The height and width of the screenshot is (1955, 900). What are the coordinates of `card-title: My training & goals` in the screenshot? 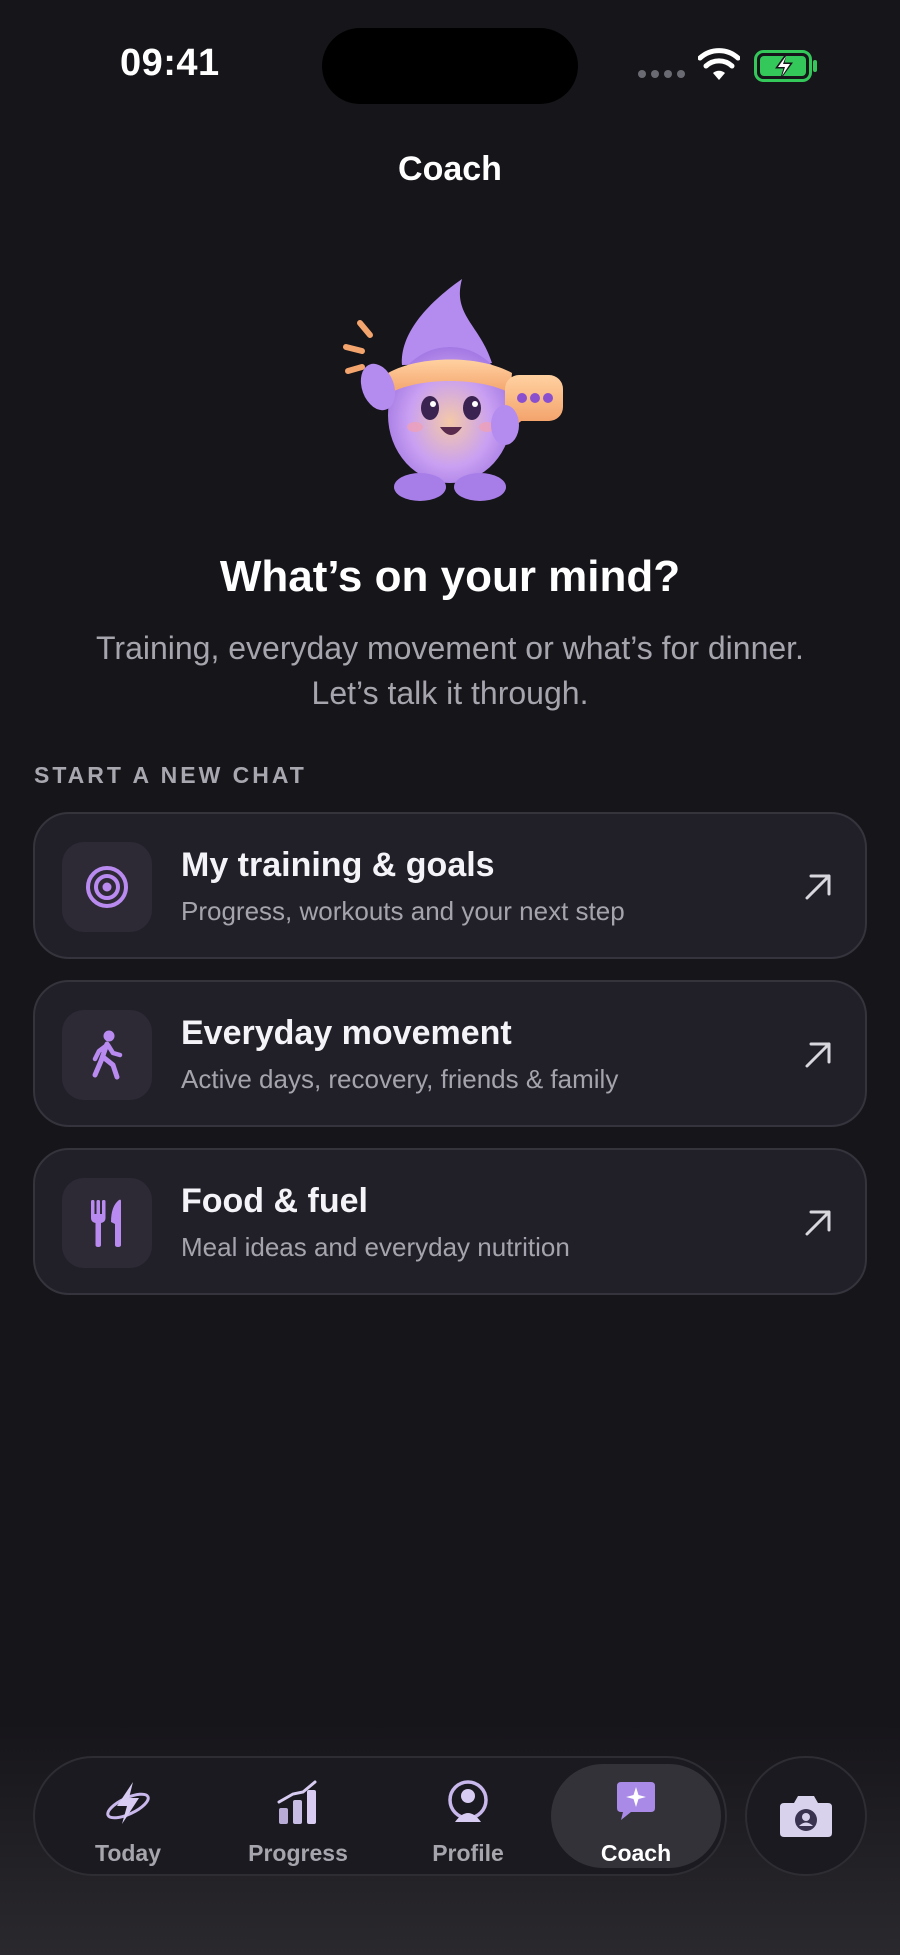 It's located at (338, 865).